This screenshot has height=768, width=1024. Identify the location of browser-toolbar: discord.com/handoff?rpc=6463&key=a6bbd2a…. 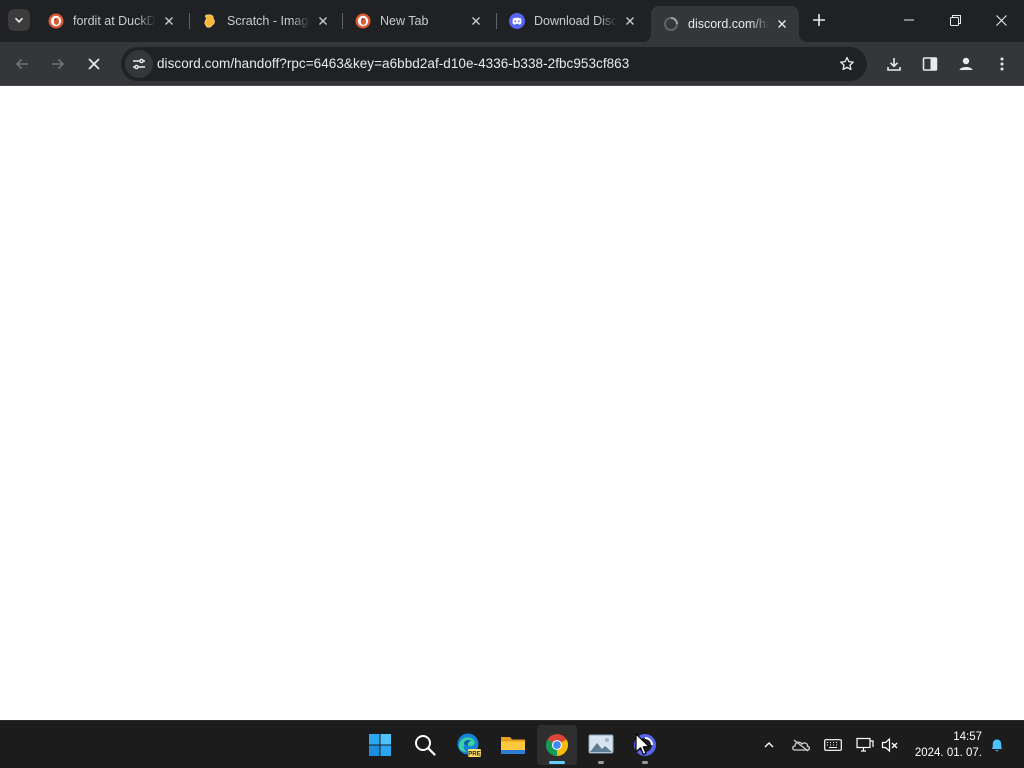
(512, 64).